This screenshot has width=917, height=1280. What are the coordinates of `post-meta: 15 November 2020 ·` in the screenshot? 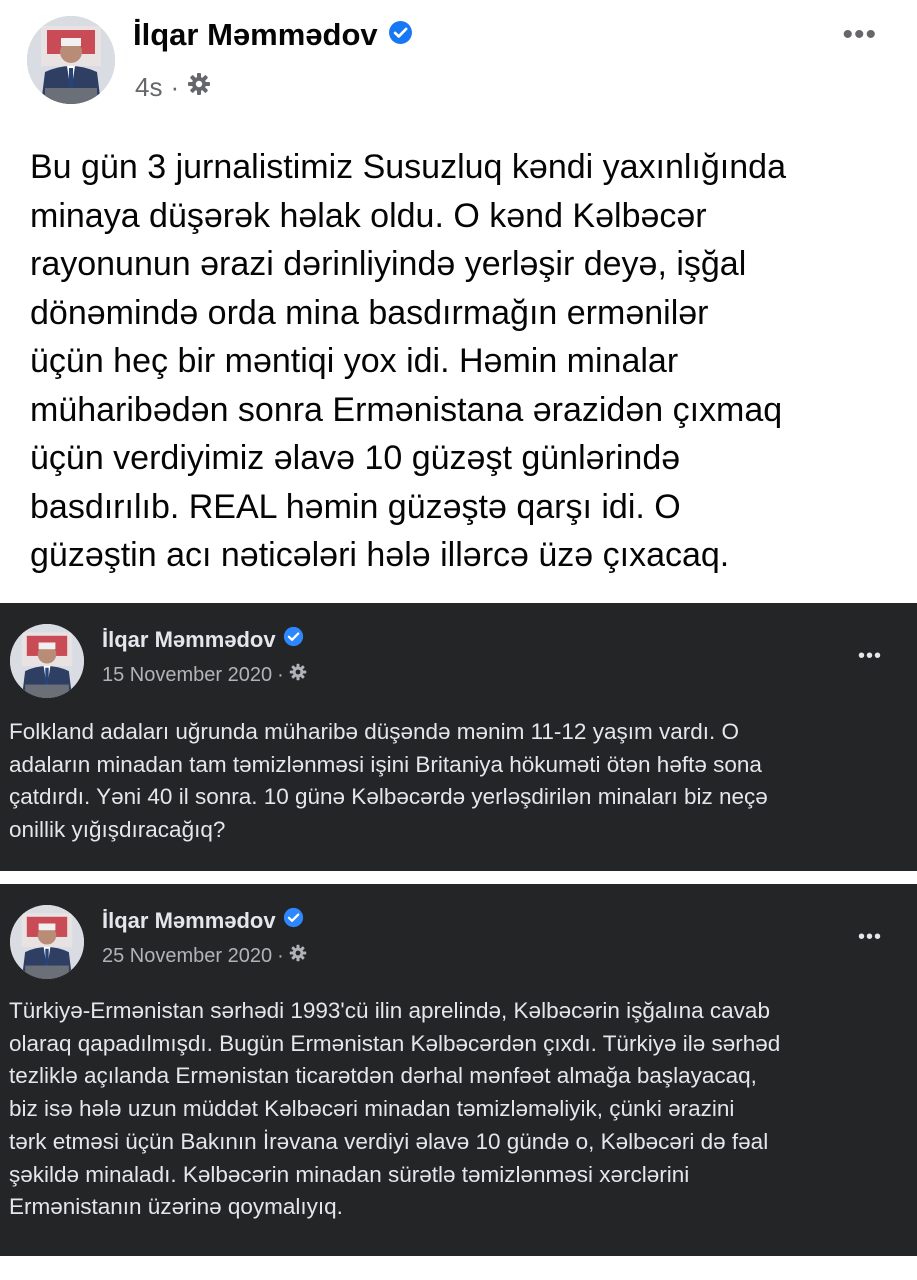 It's located at (204, 675).